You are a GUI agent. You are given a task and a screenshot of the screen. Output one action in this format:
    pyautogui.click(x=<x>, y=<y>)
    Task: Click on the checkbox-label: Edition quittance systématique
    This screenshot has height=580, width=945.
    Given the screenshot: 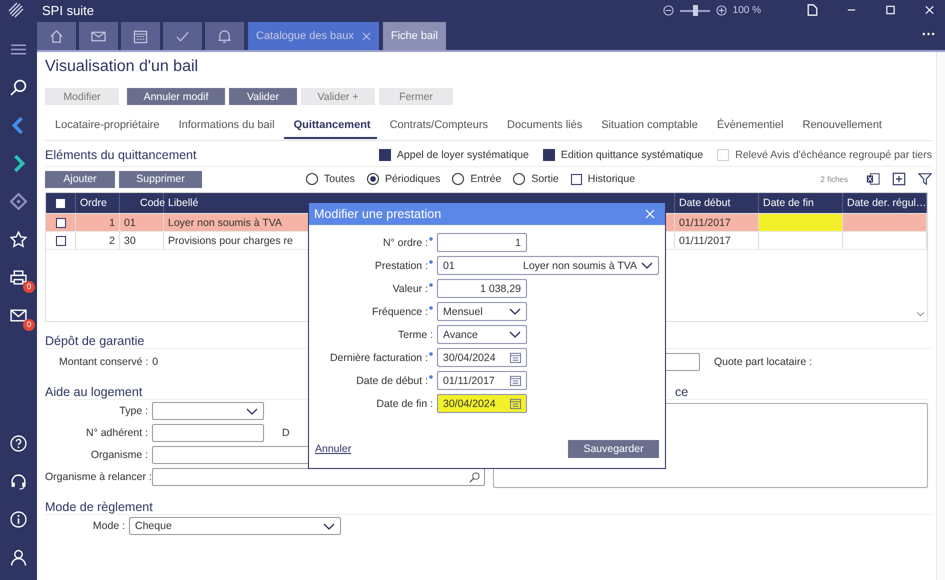 What is the action you would take?
    pyautogui.click(x=632, y=155)
    